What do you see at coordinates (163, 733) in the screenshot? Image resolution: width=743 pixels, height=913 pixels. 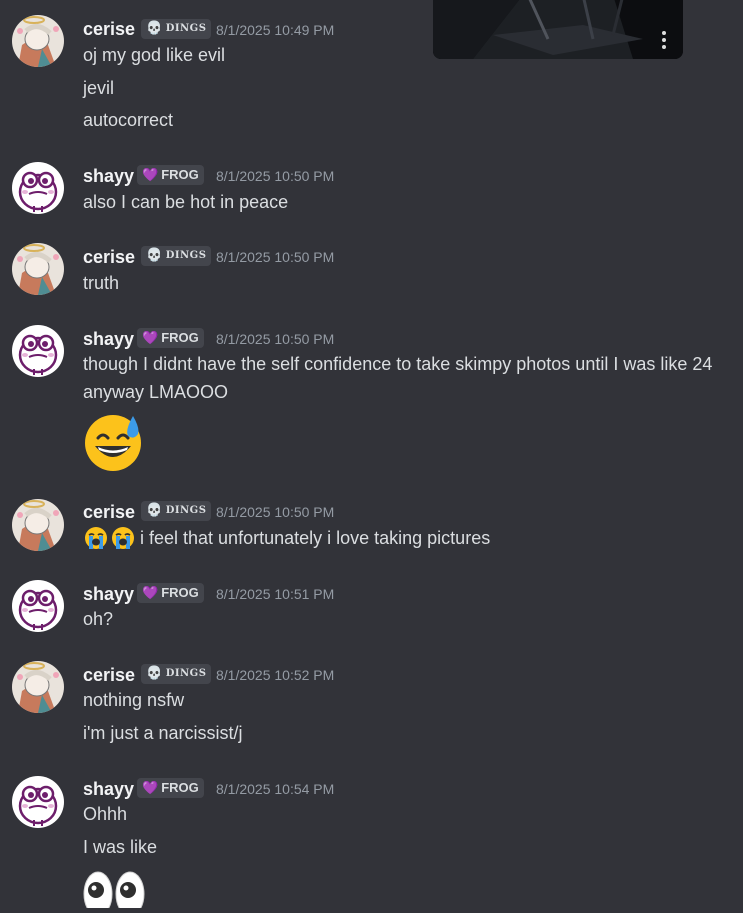 I see `message-text: i'm just a narcissist/j` at bounding box center [163, 733].